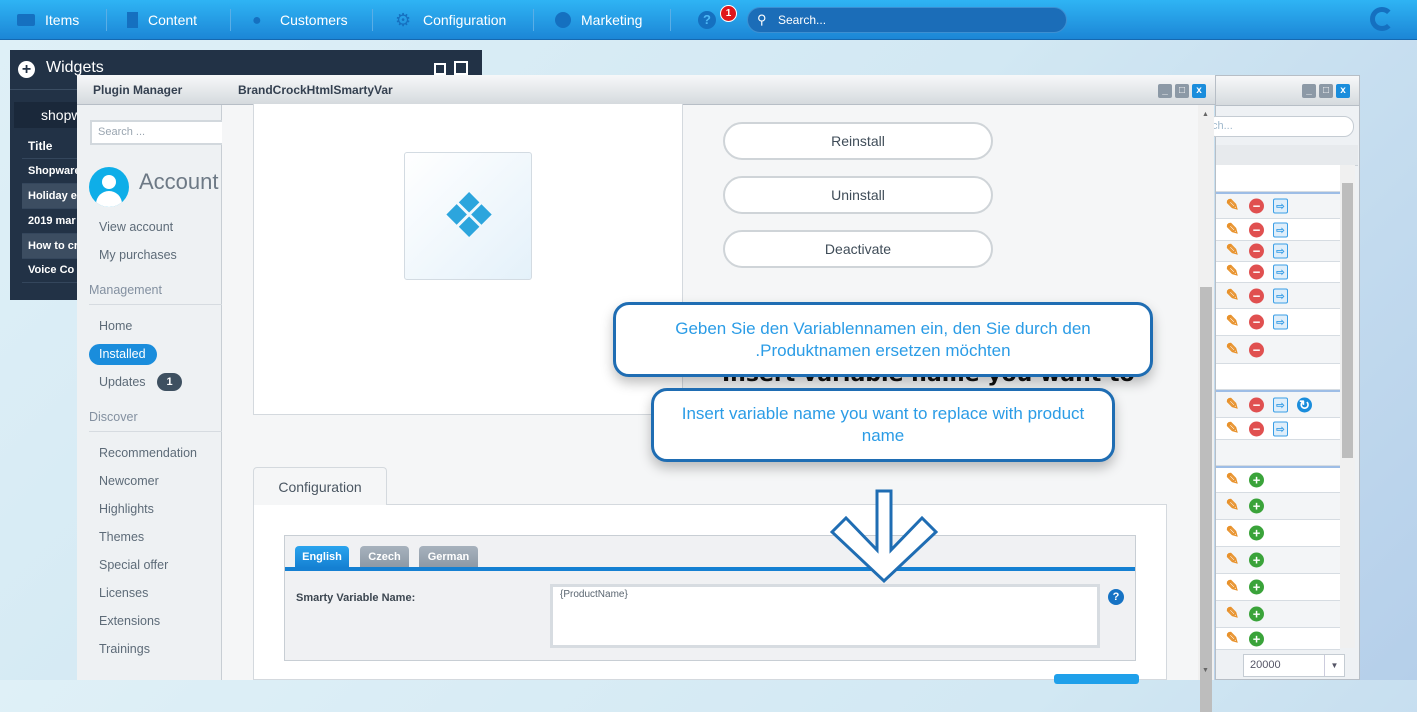 Image resolution: width=1417 pixels, height=712 pixels. I want to click on update-icon: ↻, so click(1304, 404).